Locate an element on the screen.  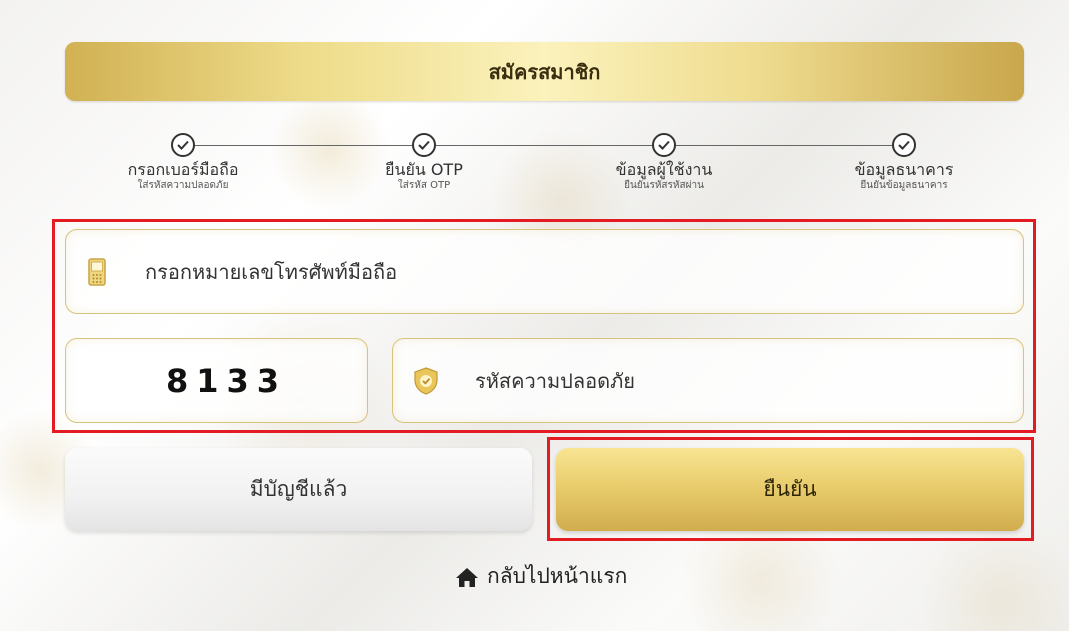
shield-check-icon is located at coordinates (426, 380).